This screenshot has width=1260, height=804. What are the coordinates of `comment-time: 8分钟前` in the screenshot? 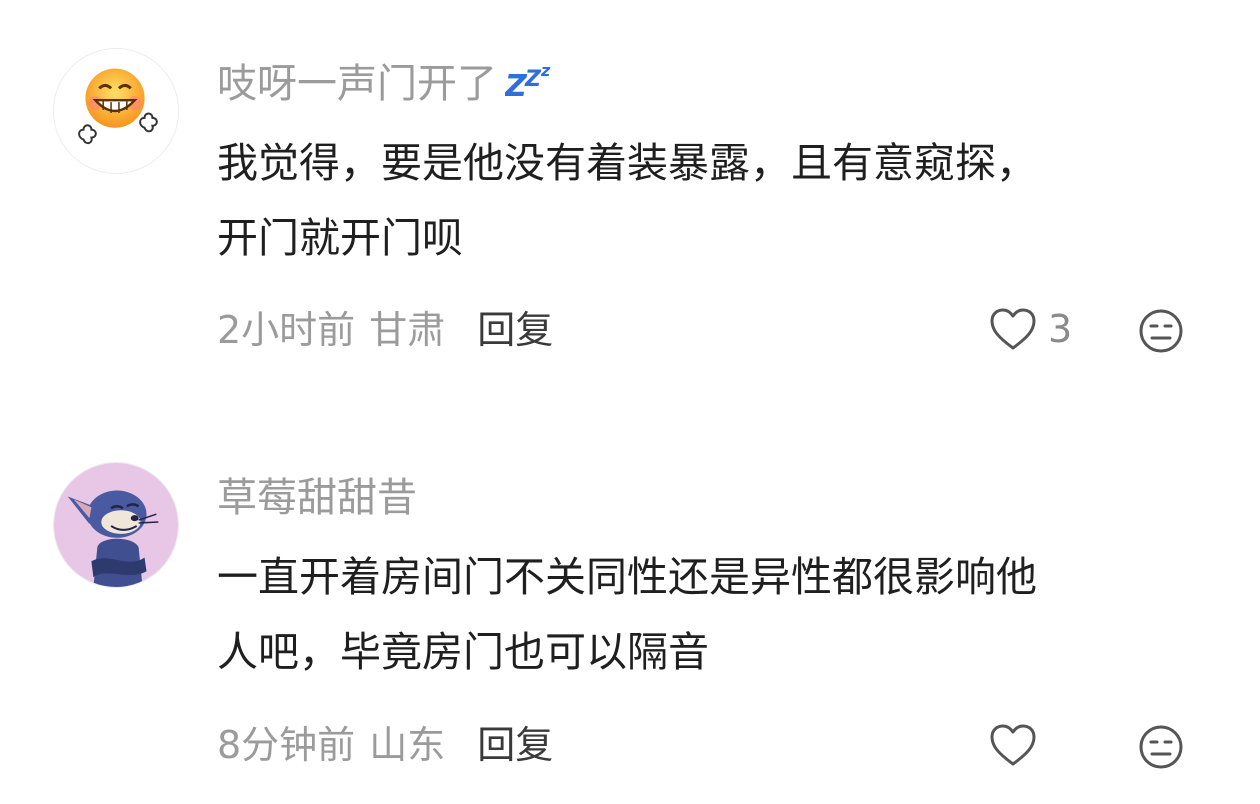 It's located at (286, 745).